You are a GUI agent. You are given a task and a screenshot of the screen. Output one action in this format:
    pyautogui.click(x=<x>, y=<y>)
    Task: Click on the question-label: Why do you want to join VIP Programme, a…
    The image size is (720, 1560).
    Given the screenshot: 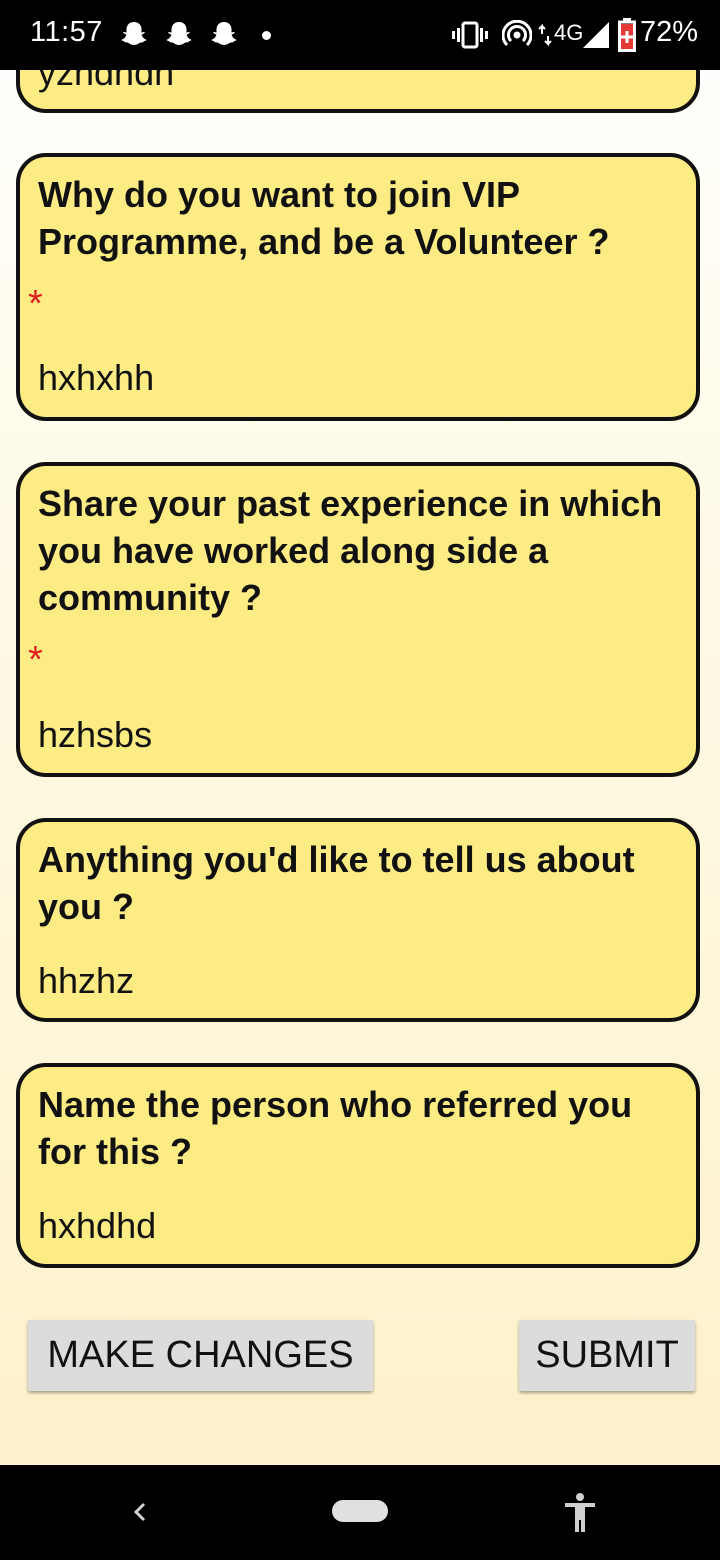 What is the action you would take?
    pyautogui.click(x=324, y=218)
    